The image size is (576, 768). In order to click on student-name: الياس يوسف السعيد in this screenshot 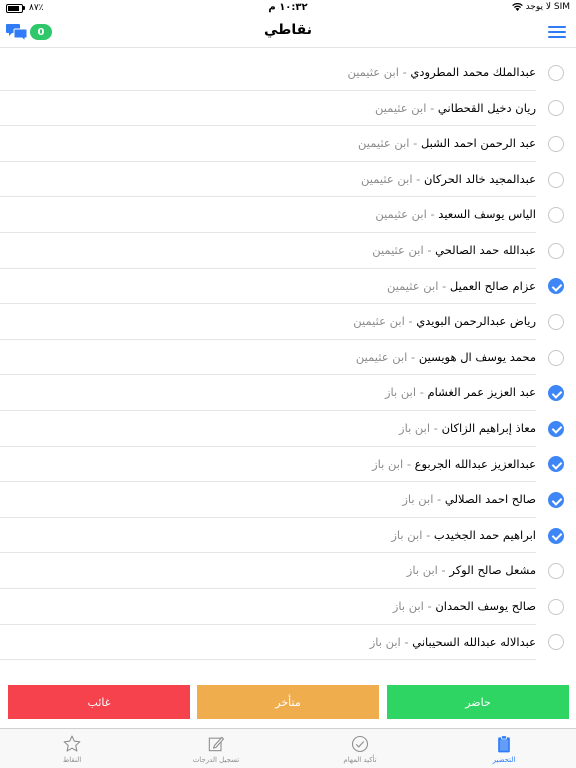, I will do `click(487, 214)`.